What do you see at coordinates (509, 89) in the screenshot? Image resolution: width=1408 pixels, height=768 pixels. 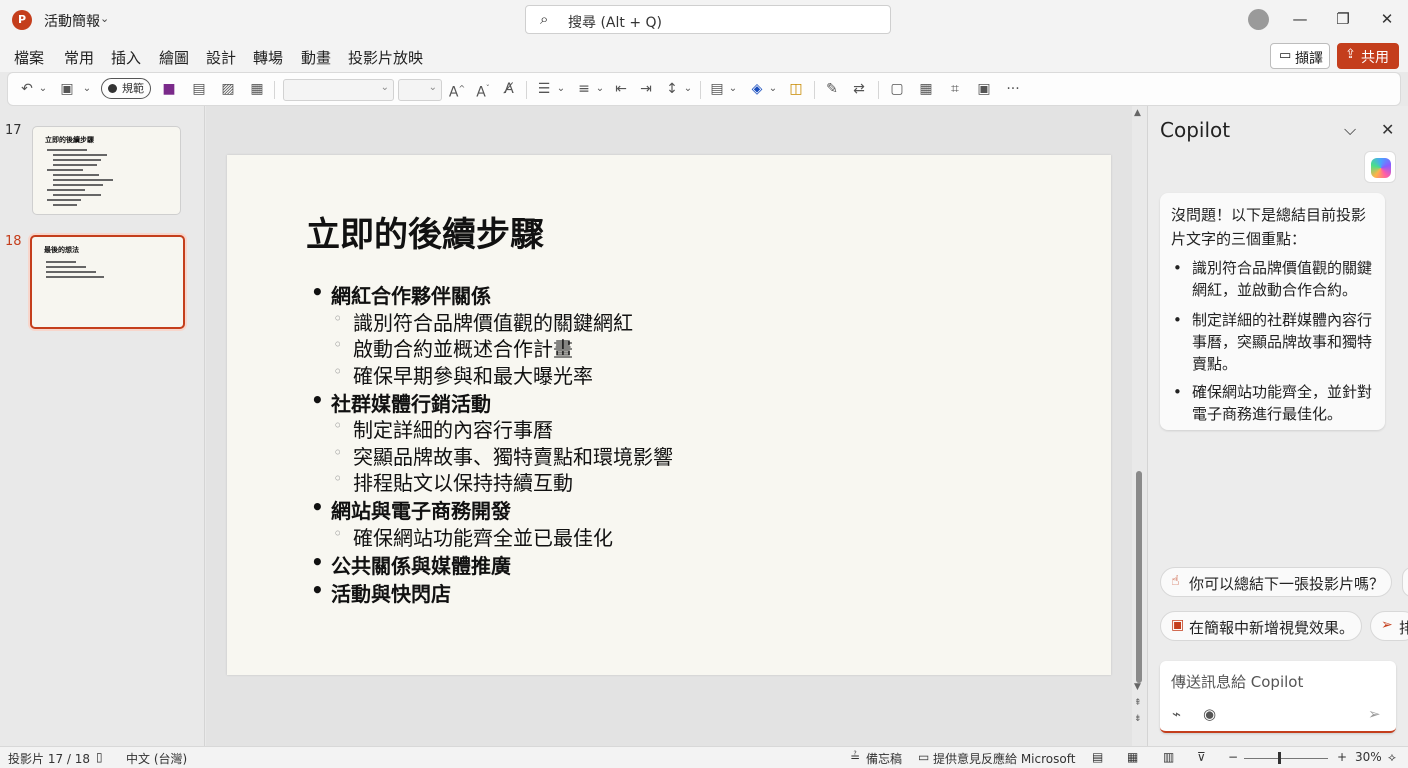 I see `clear-format-icon: A̸` at bounding box center [509, 89].